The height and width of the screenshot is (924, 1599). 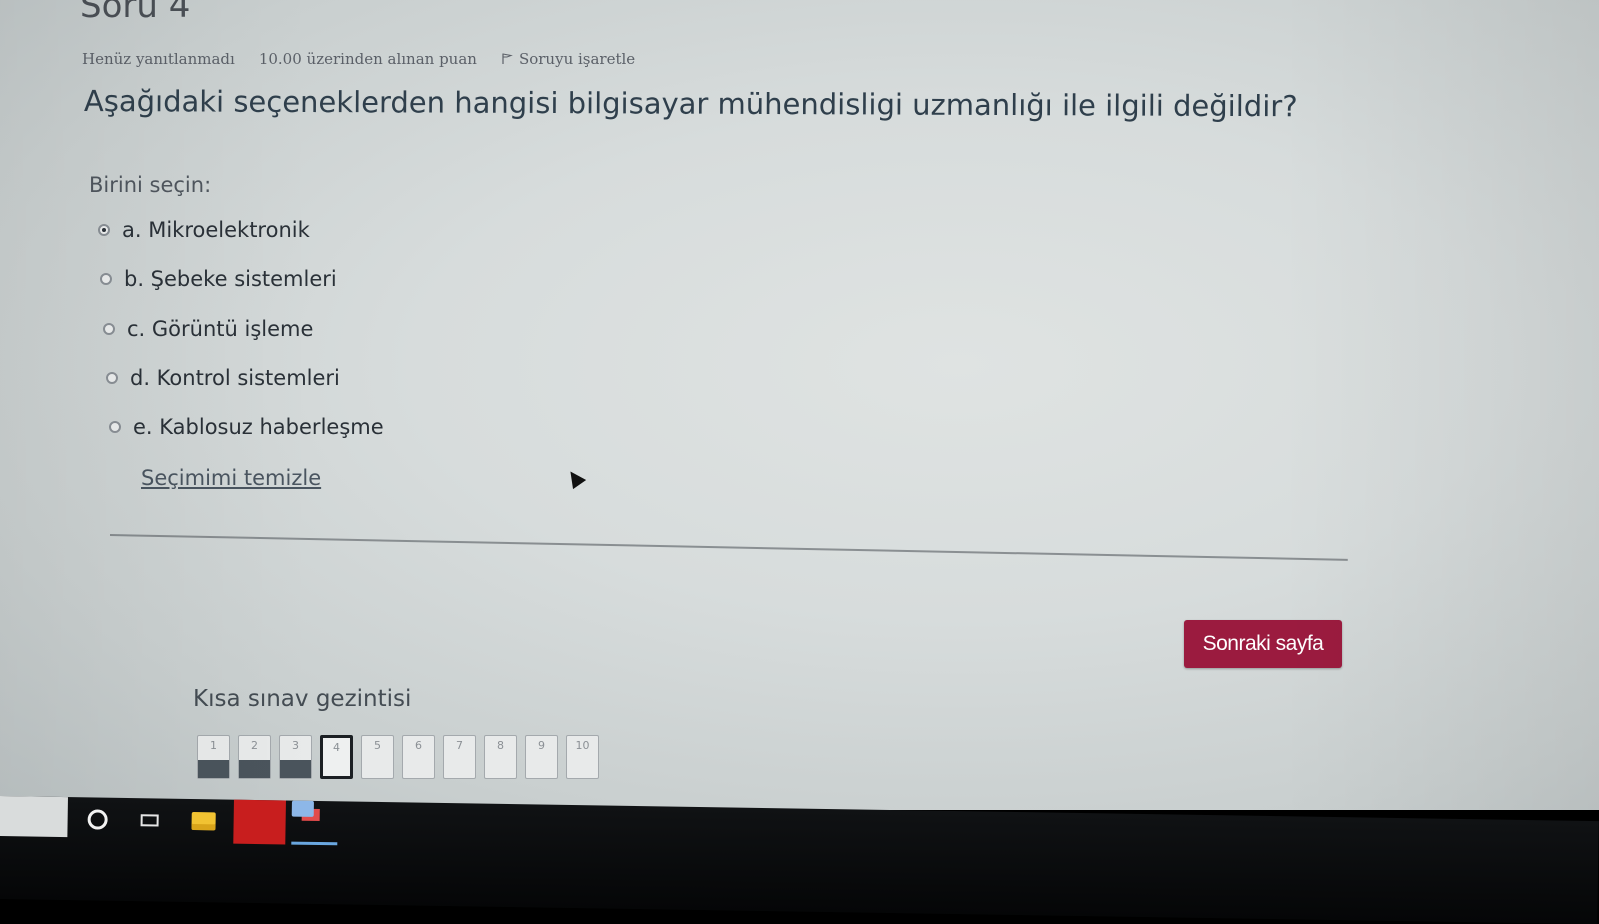 I want to click on quiz-nav-button: 10, so click(x=582, y=757).